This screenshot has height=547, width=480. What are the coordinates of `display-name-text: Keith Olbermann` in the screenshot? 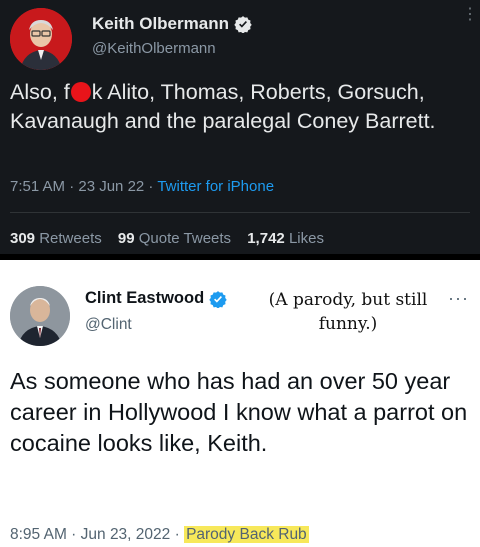 It's located at (160, 23).